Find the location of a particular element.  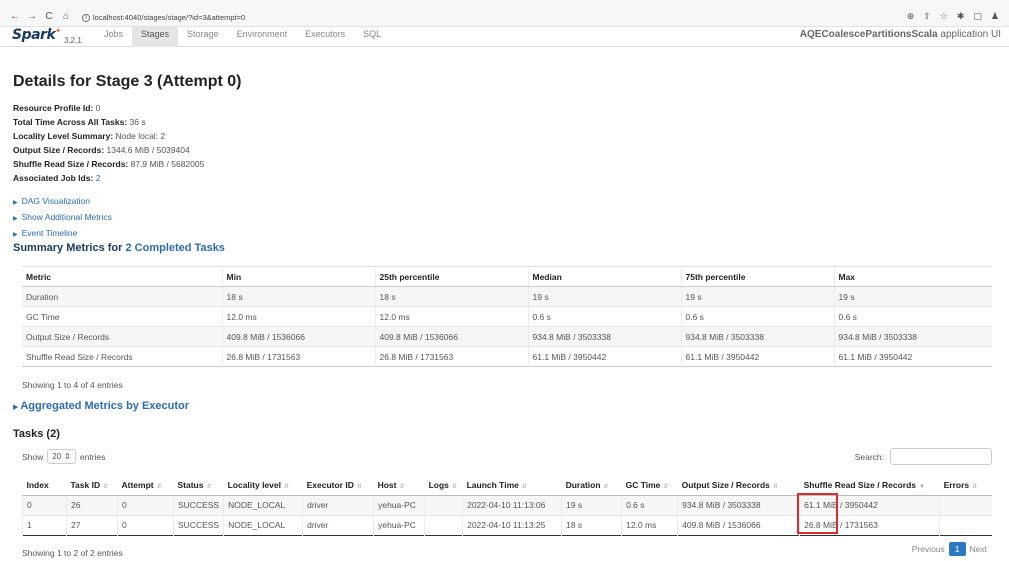

tab-sql: SQL is located at coordinates (372, 37).